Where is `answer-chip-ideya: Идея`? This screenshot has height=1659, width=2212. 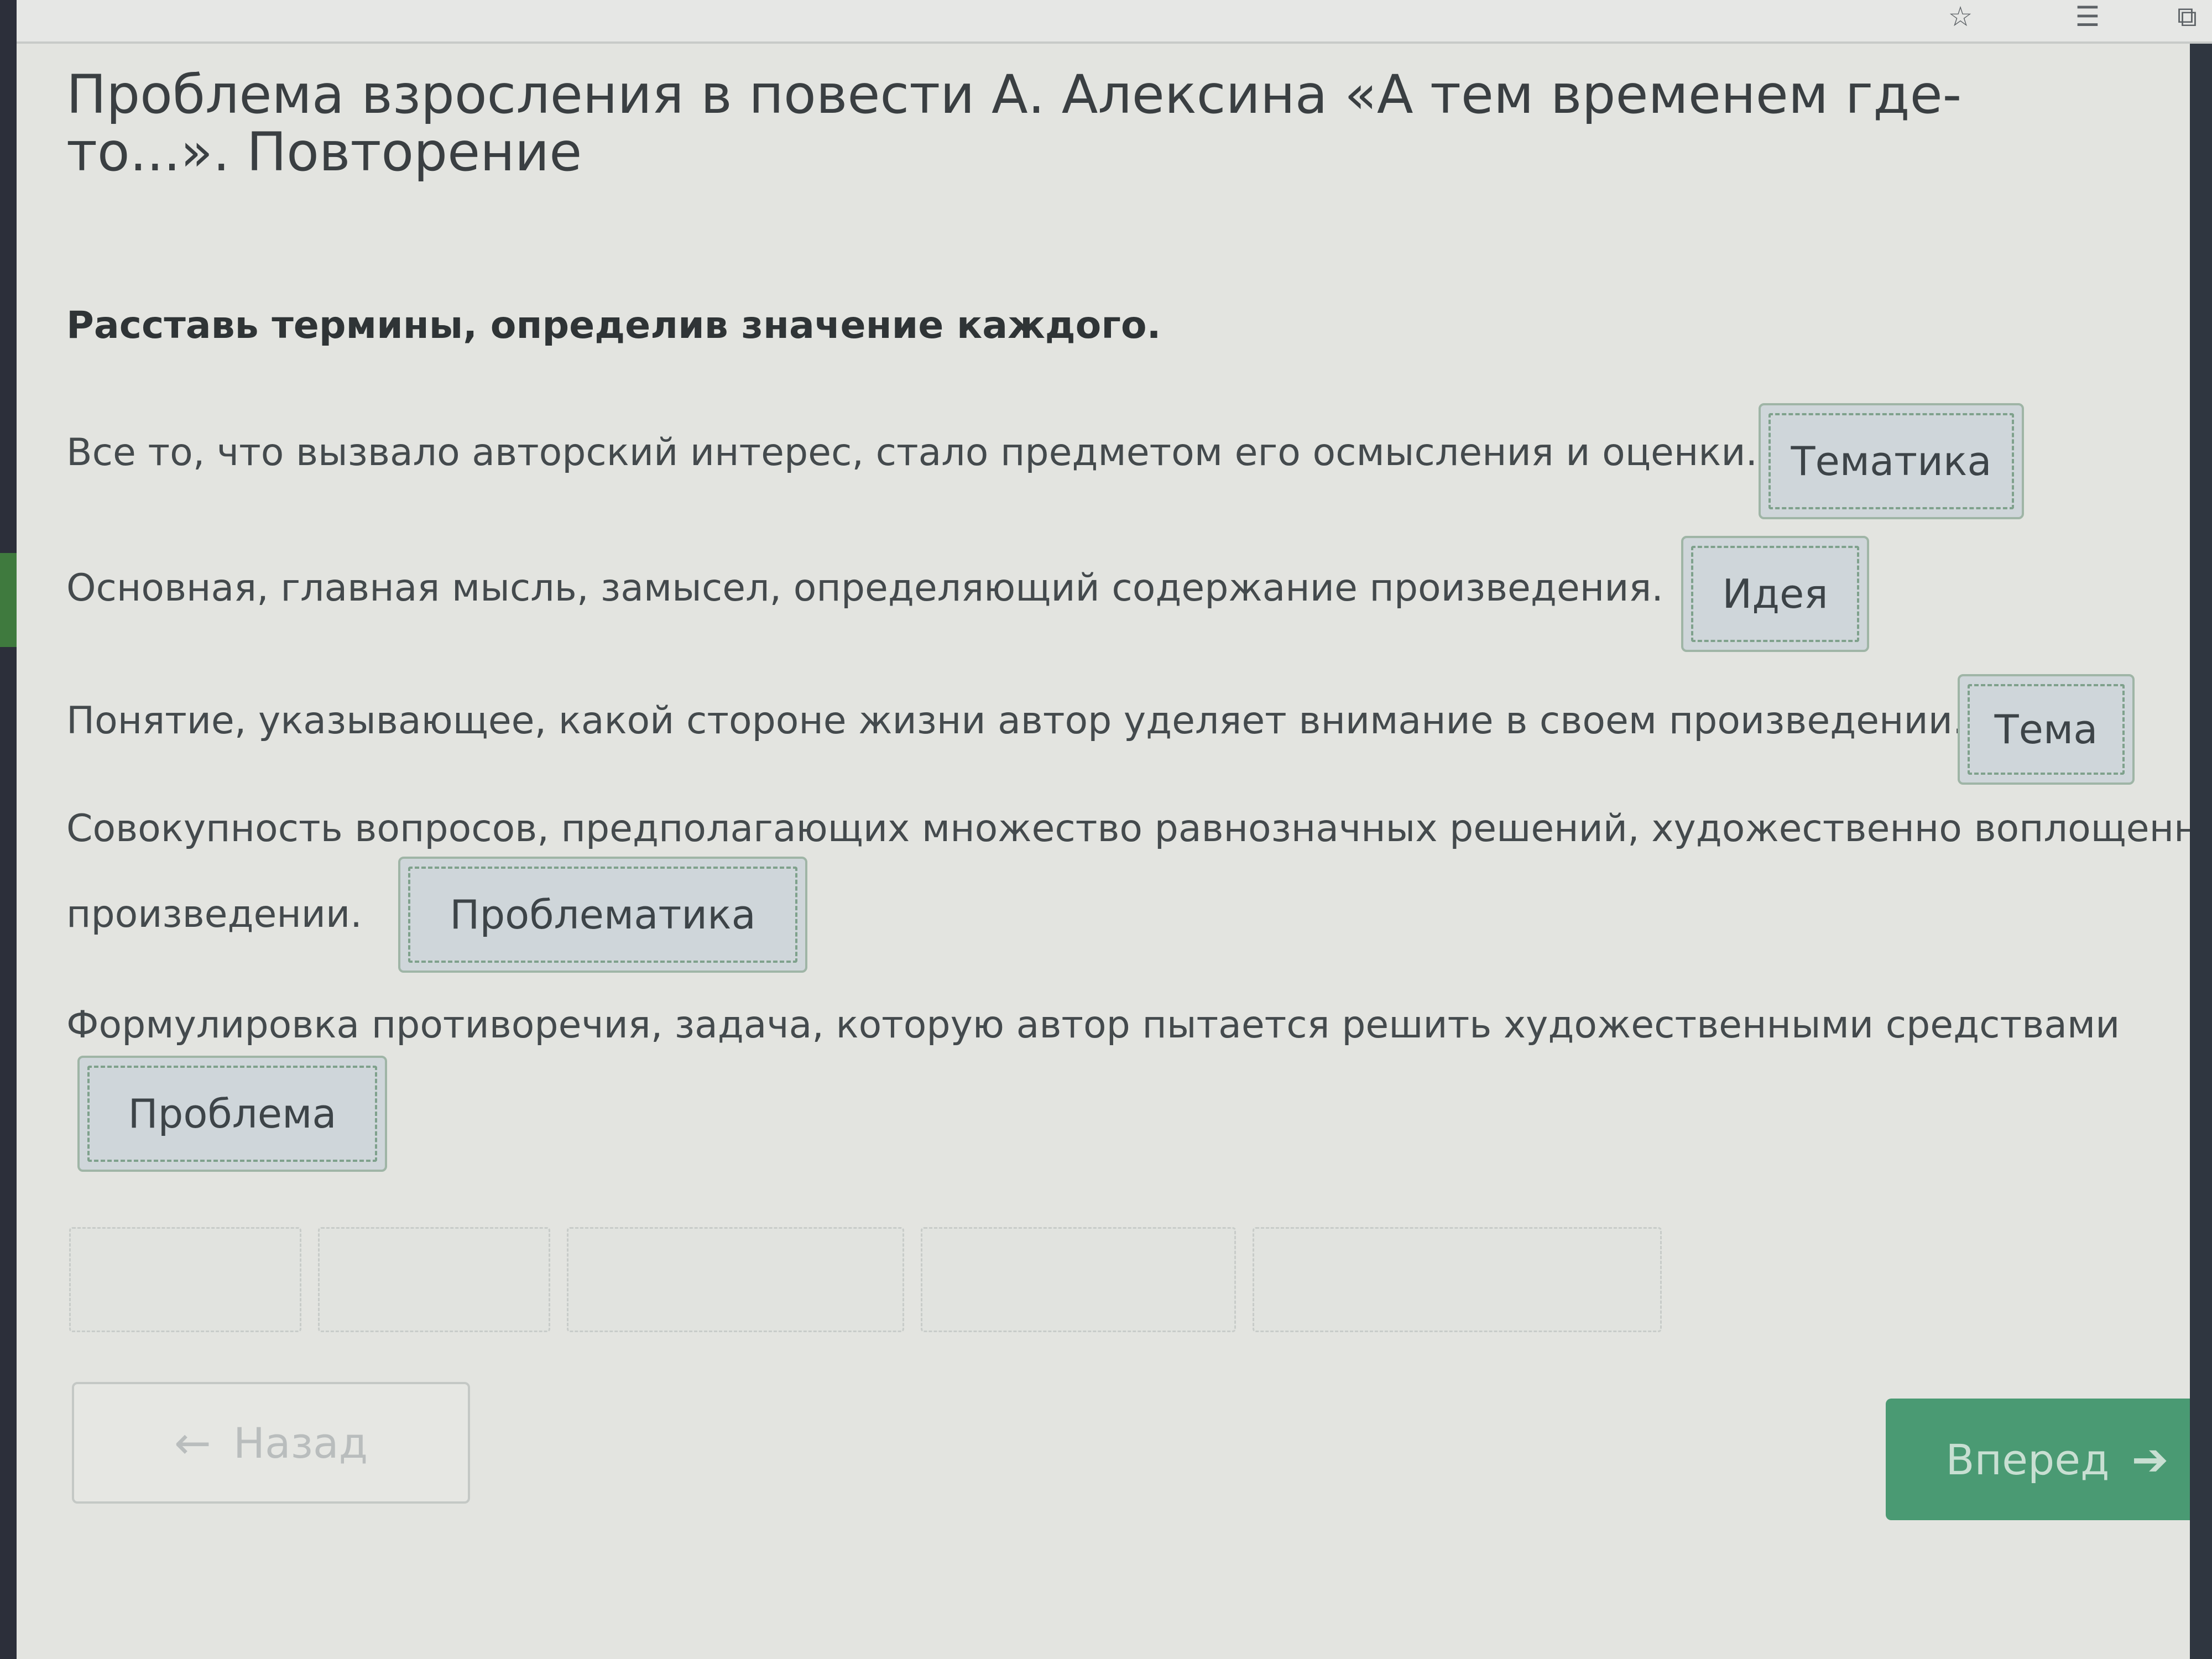 answer-chip-ideya: Идея is located at coordinates (1775, 594).